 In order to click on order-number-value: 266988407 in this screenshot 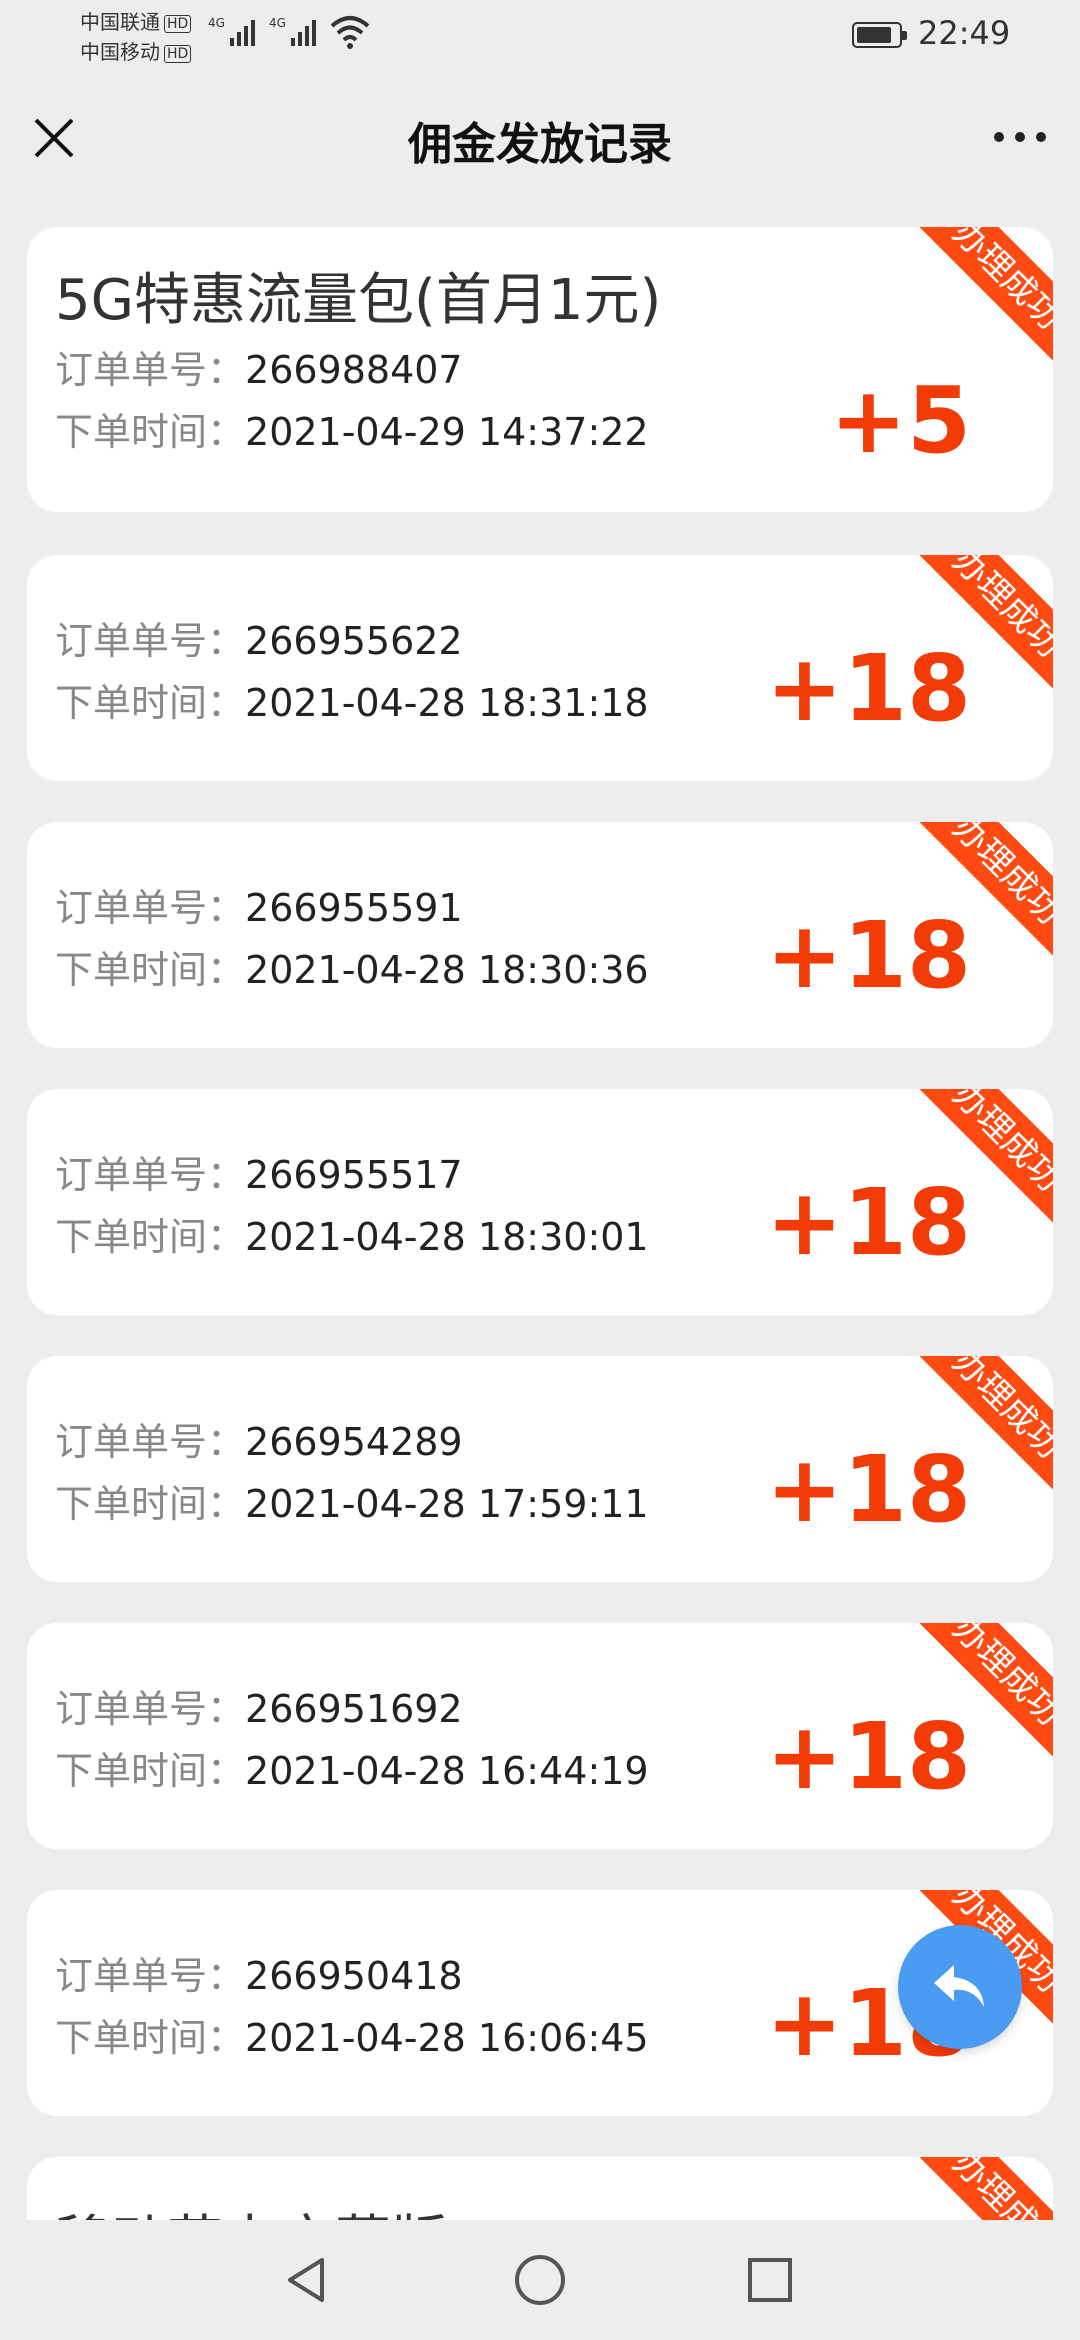, I will do `click(354, 370)`.